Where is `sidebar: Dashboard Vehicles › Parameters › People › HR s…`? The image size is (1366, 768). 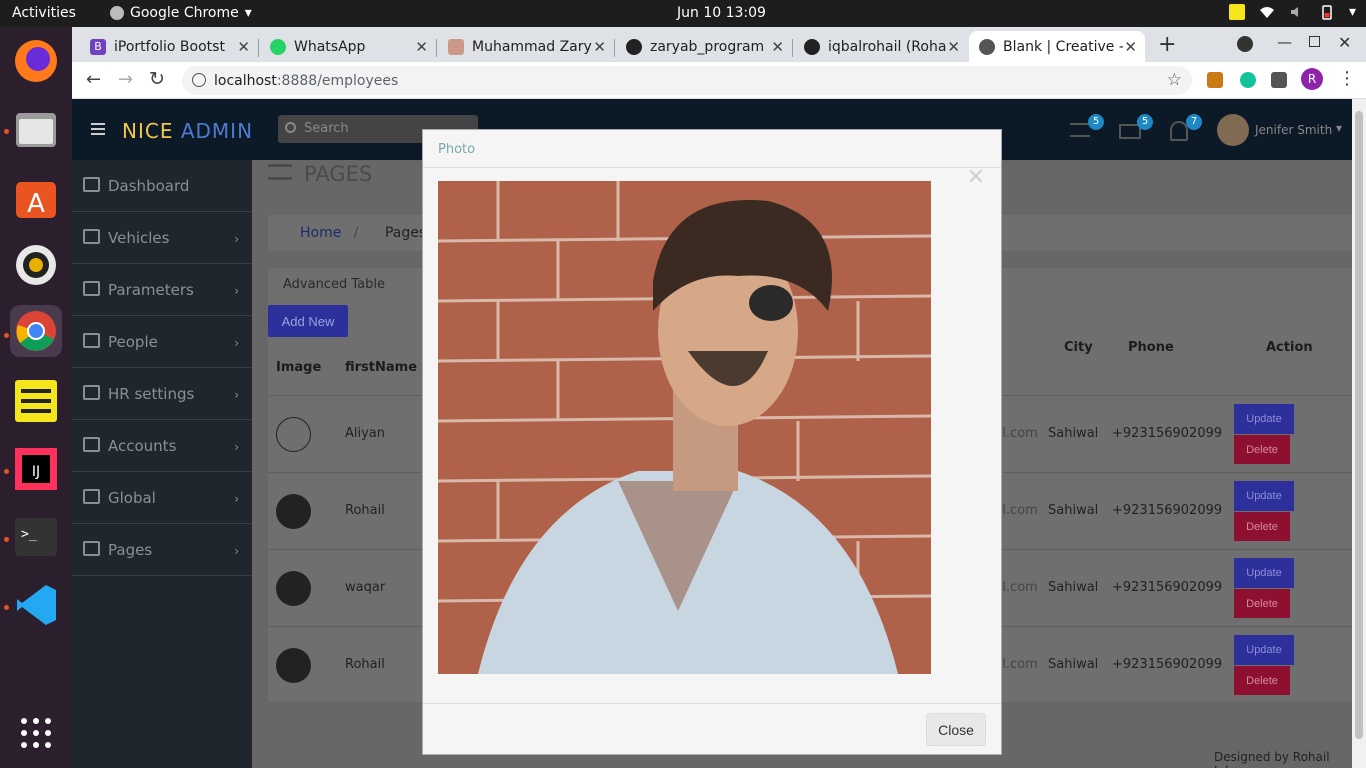 sidebar: Dashboard Vehicles › Parameters › People › HR s… is located at coordinates (162, 464).